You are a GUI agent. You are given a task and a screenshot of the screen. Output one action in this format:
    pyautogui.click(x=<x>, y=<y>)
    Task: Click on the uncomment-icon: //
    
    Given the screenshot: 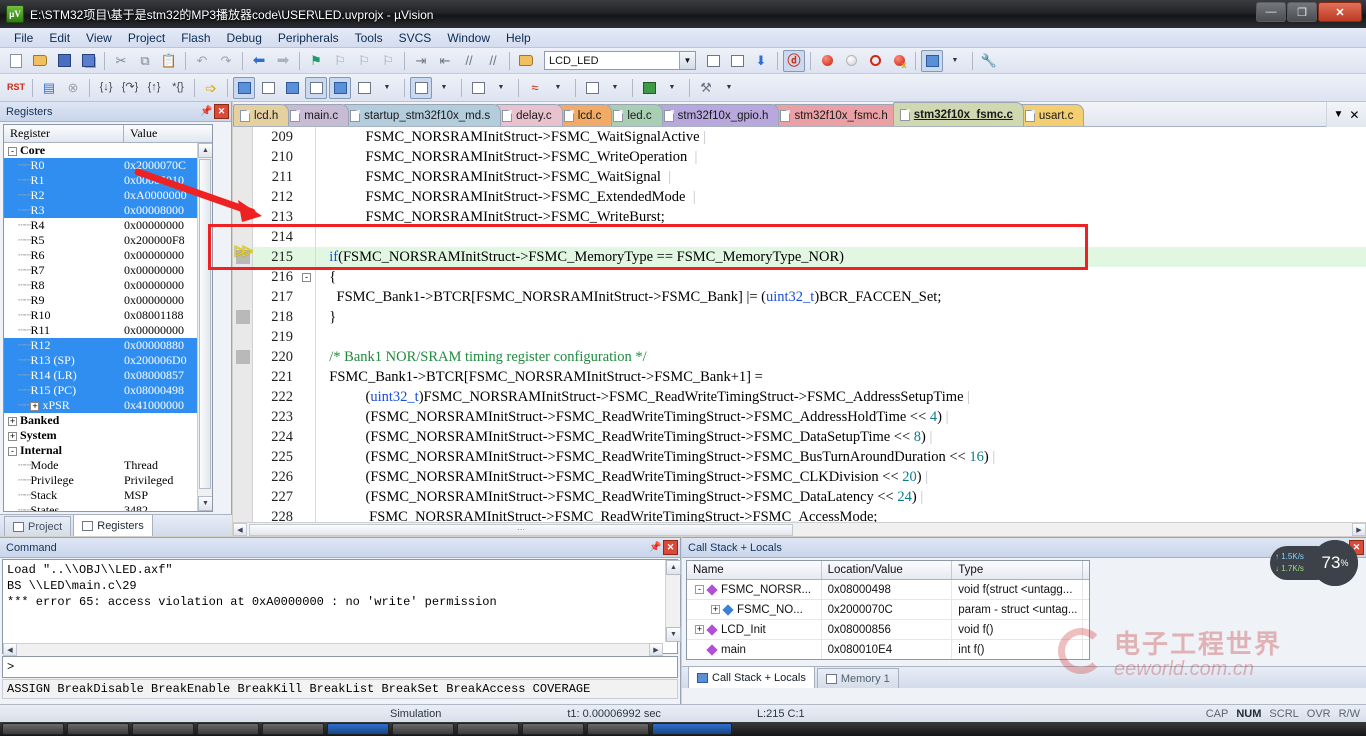 What is the action you would take?
    pyautogui.click(x=493, y=61)
    